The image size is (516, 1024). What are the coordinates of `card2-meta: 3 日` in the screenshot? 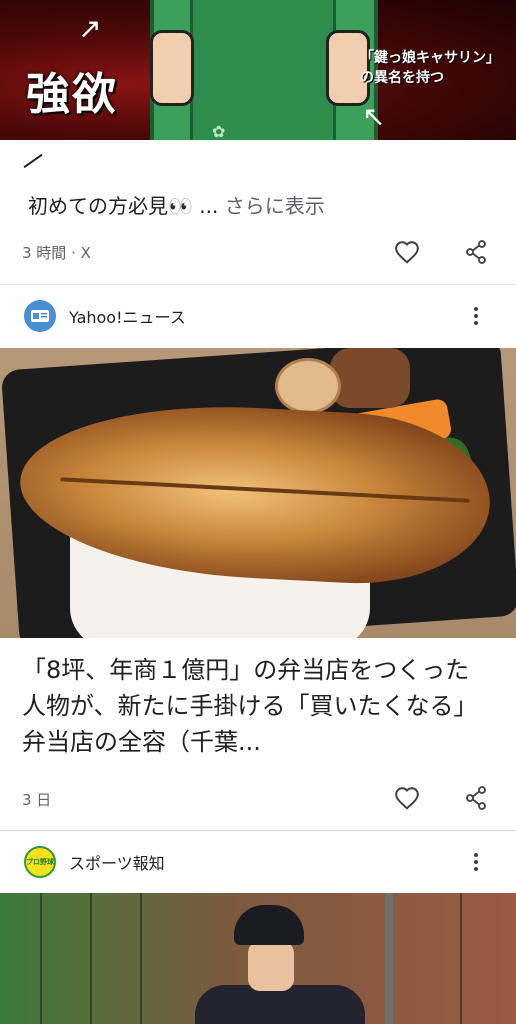 It's located at (37, 800).